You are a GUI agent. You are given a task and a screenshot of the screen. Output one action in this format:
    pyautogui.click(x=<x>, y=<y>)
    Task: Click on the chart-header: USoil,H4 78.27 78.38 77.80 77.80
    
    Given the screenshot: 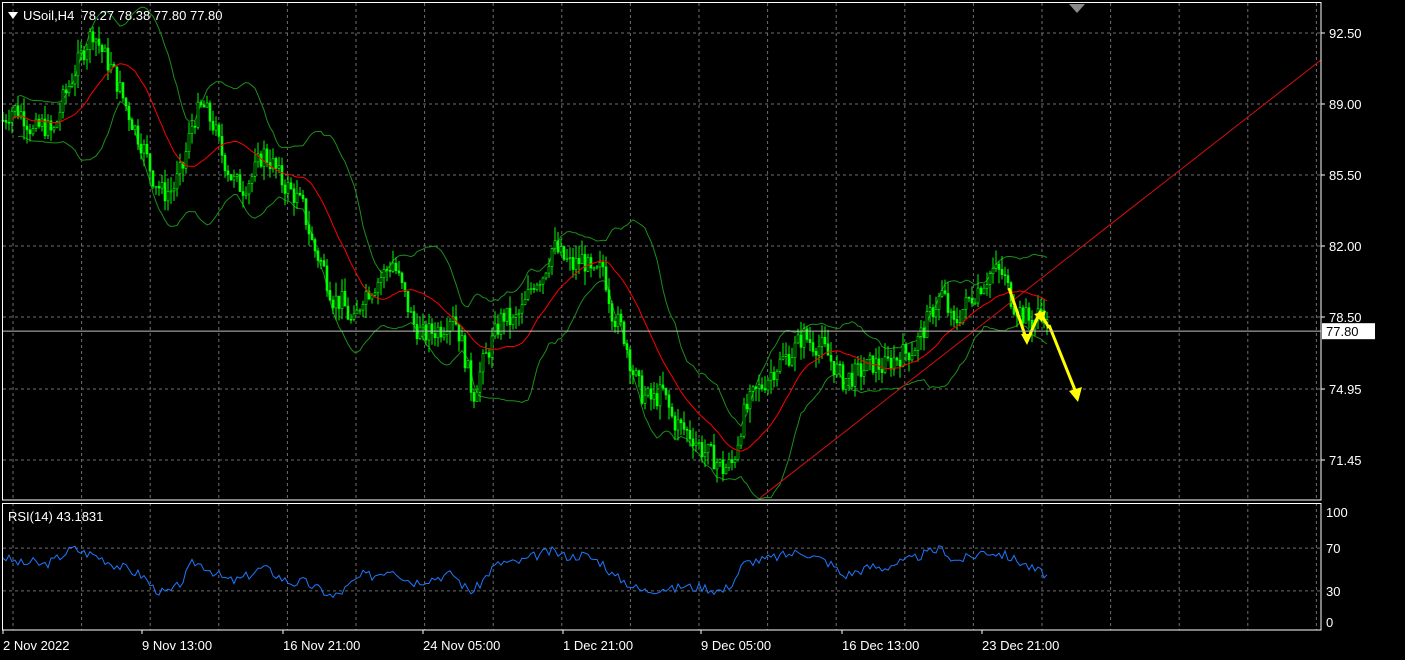 What is the action you would take?
    pyautogui.click(x=115, y=15)
    